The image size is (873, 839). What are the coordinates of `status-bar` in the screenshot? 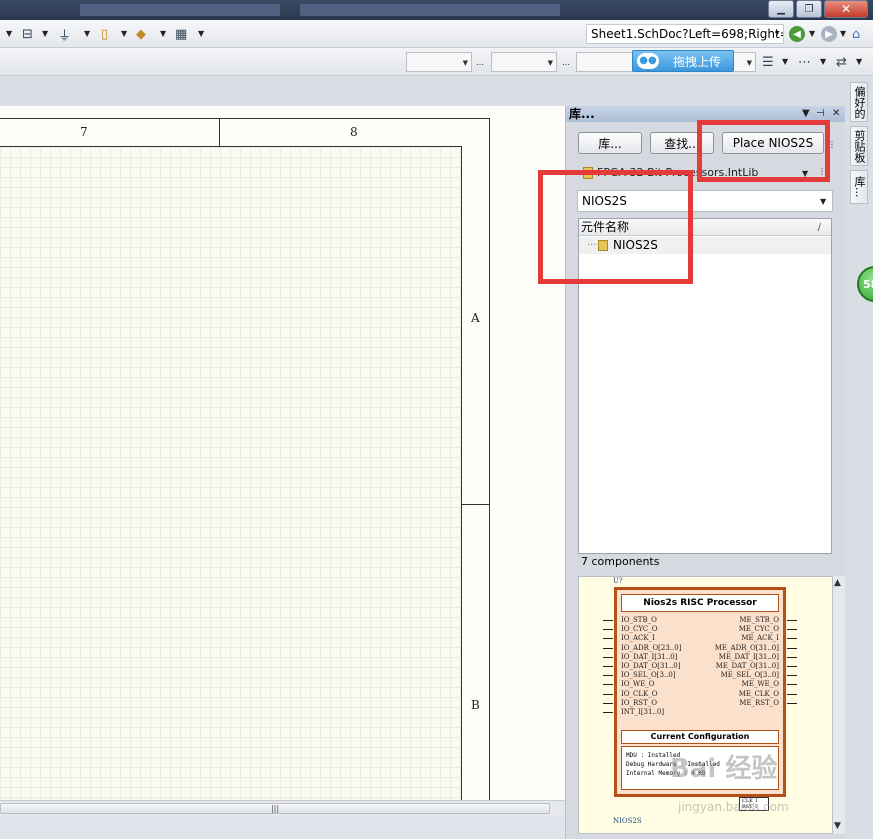 It's located at (282, 827).